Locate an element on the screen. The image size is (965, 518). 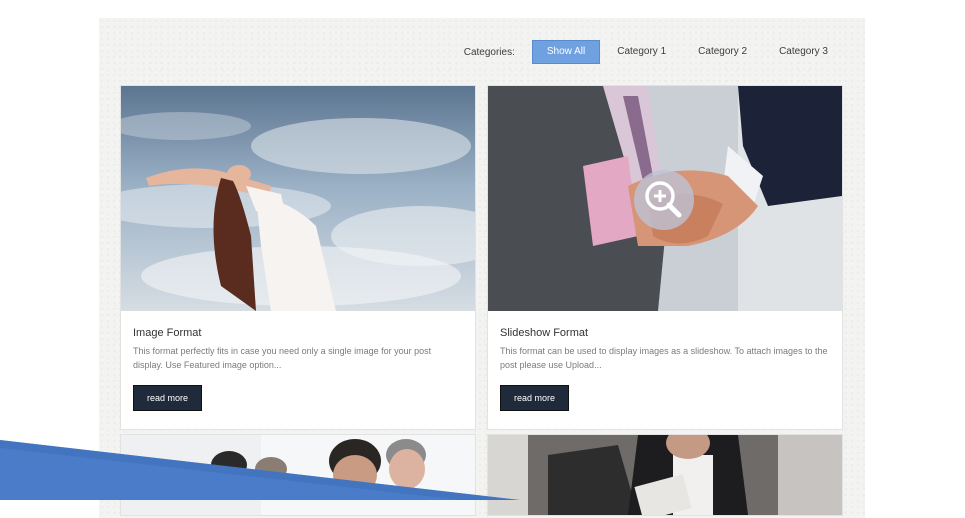
team-image is located at coordinates (298, 475).